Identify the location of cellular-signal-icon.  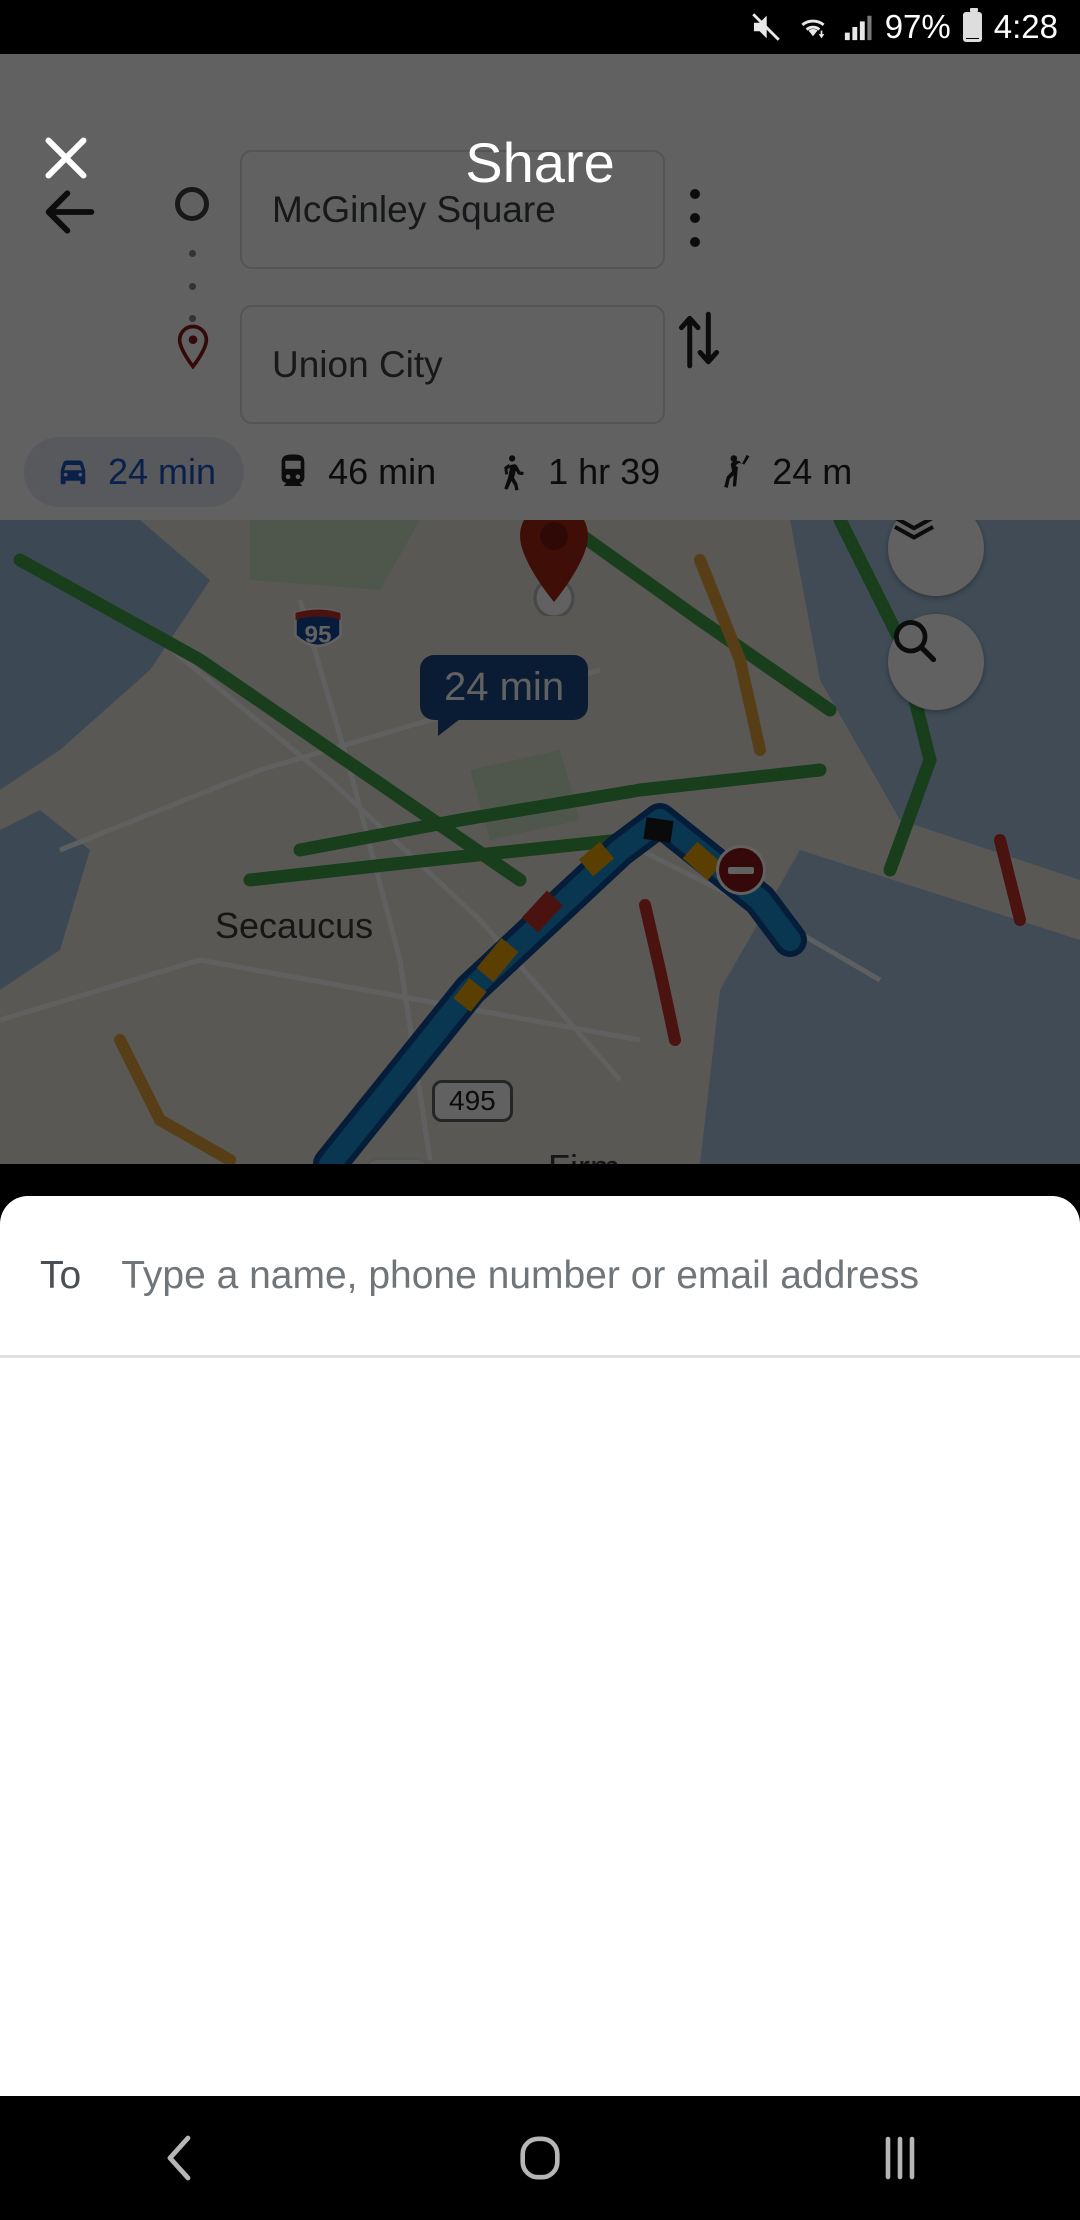
(858, 27).